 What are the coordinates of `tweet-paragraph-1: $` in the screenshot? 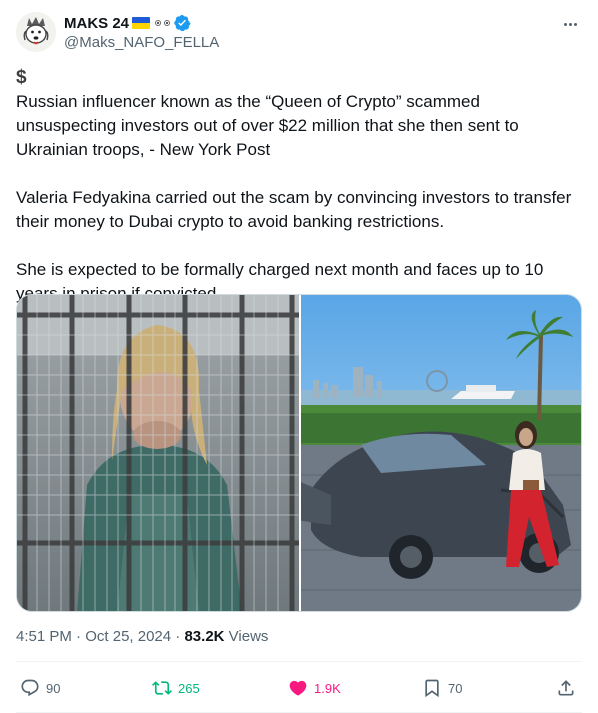 It's located at (299, 78).